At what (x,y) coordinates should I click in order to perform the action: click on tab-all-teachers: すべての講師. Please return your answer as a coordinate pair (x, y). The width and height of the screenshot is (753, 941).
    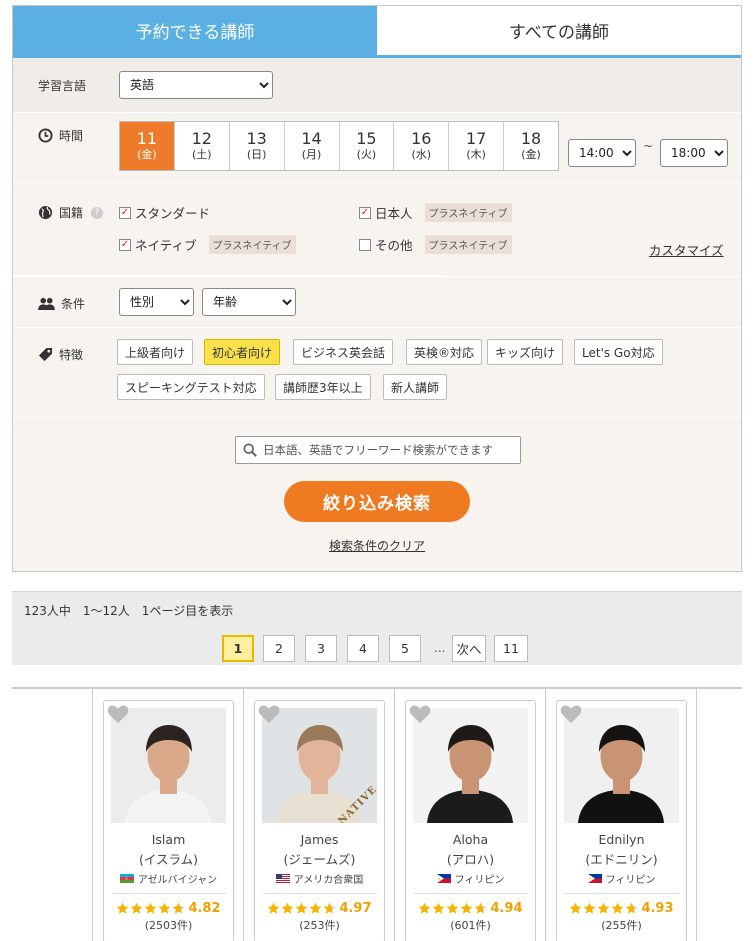
    Looking at the image, I should click on (559, 30).